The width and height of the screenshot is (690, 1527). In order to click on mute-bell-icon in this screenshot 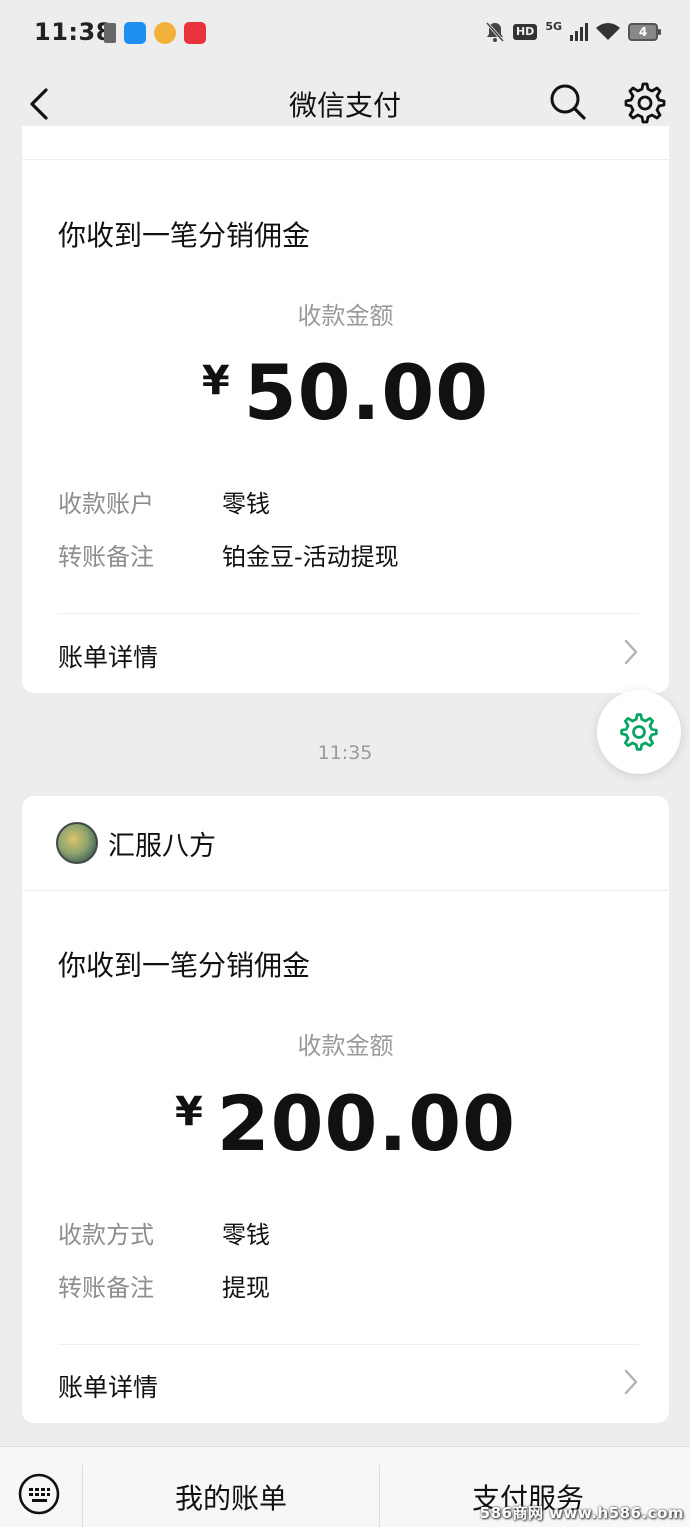, I will do `click(495, 32)`.